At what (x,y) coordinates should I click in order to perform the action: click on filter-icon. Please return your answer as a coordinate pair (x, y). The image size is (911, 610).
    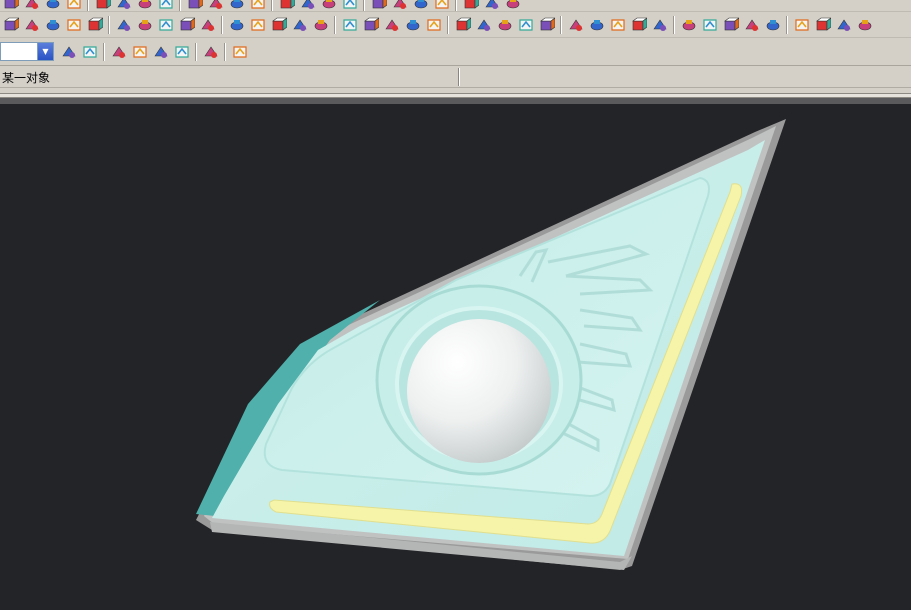
    Looking at the image, I should click on (68, 51).